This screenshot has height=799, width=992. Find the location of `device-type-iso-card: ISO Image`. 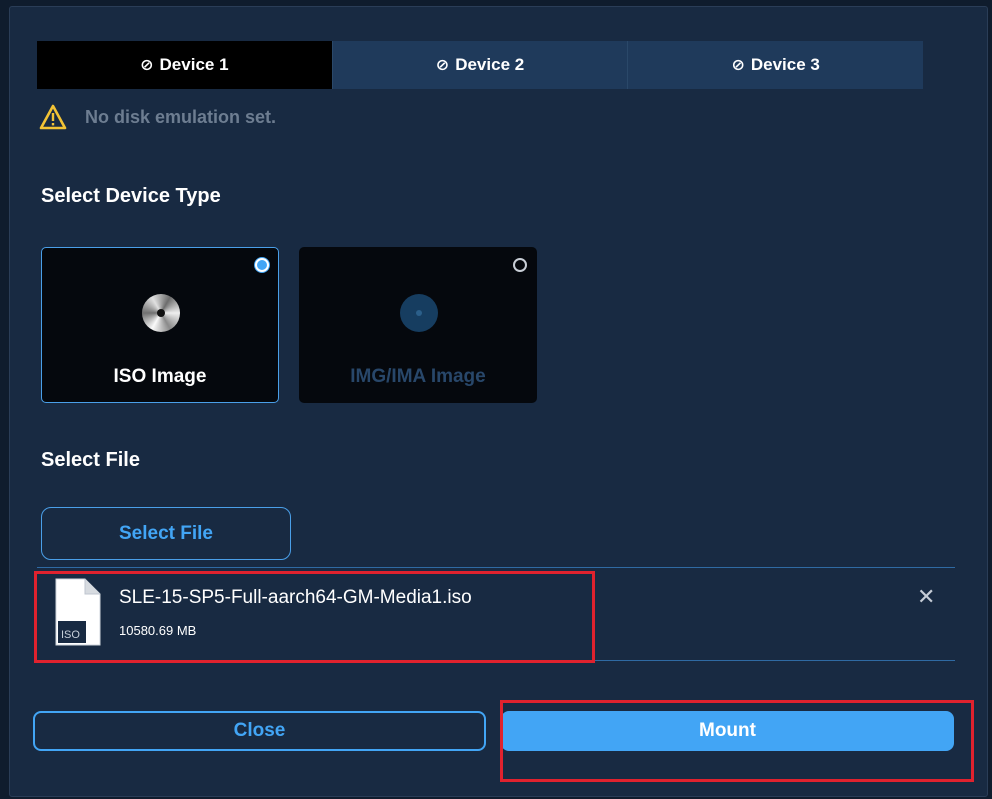

device-type-iso-card: ISO Image is located at coordinates (160, 325).